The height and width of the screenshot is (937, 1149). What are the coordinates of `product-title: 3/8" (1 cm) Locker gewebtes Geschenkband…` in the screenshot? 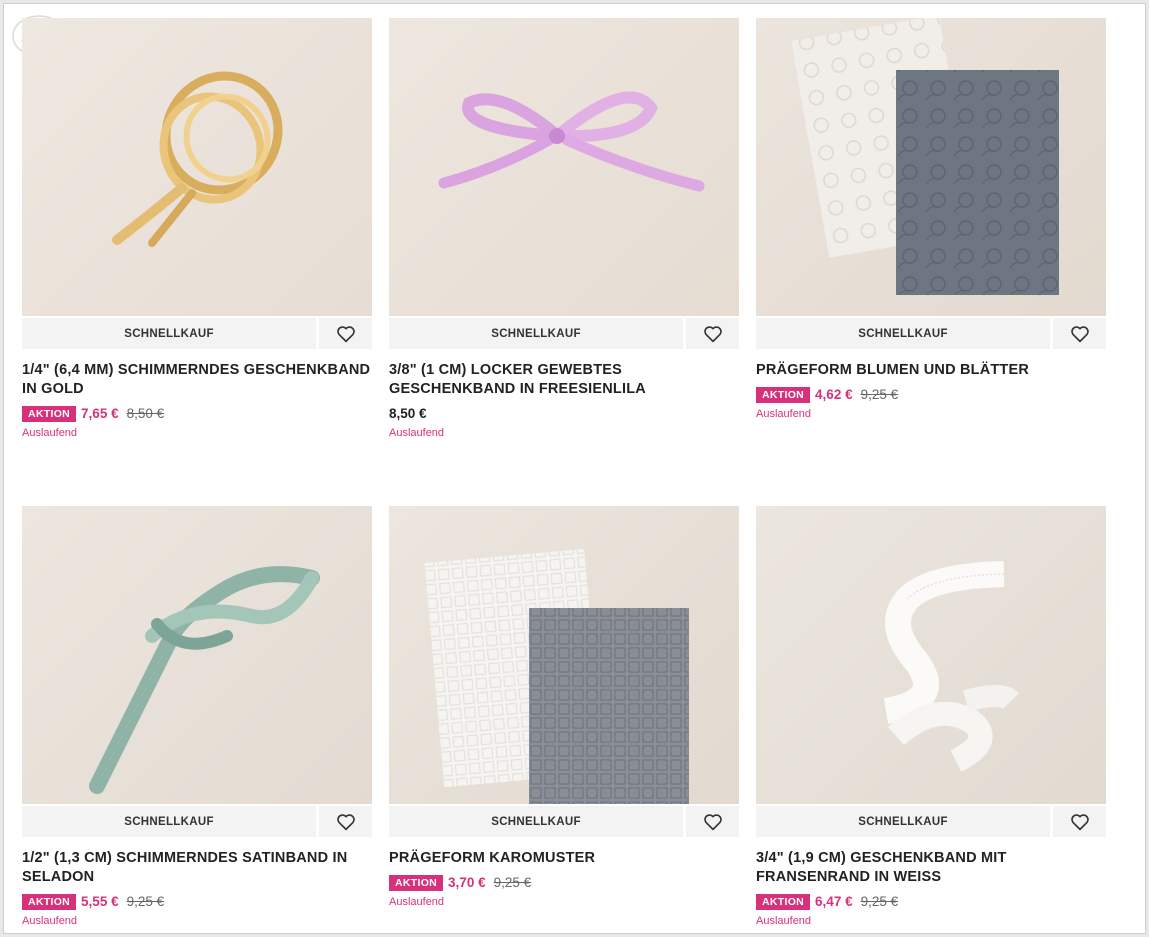 It's located at (564, 380).